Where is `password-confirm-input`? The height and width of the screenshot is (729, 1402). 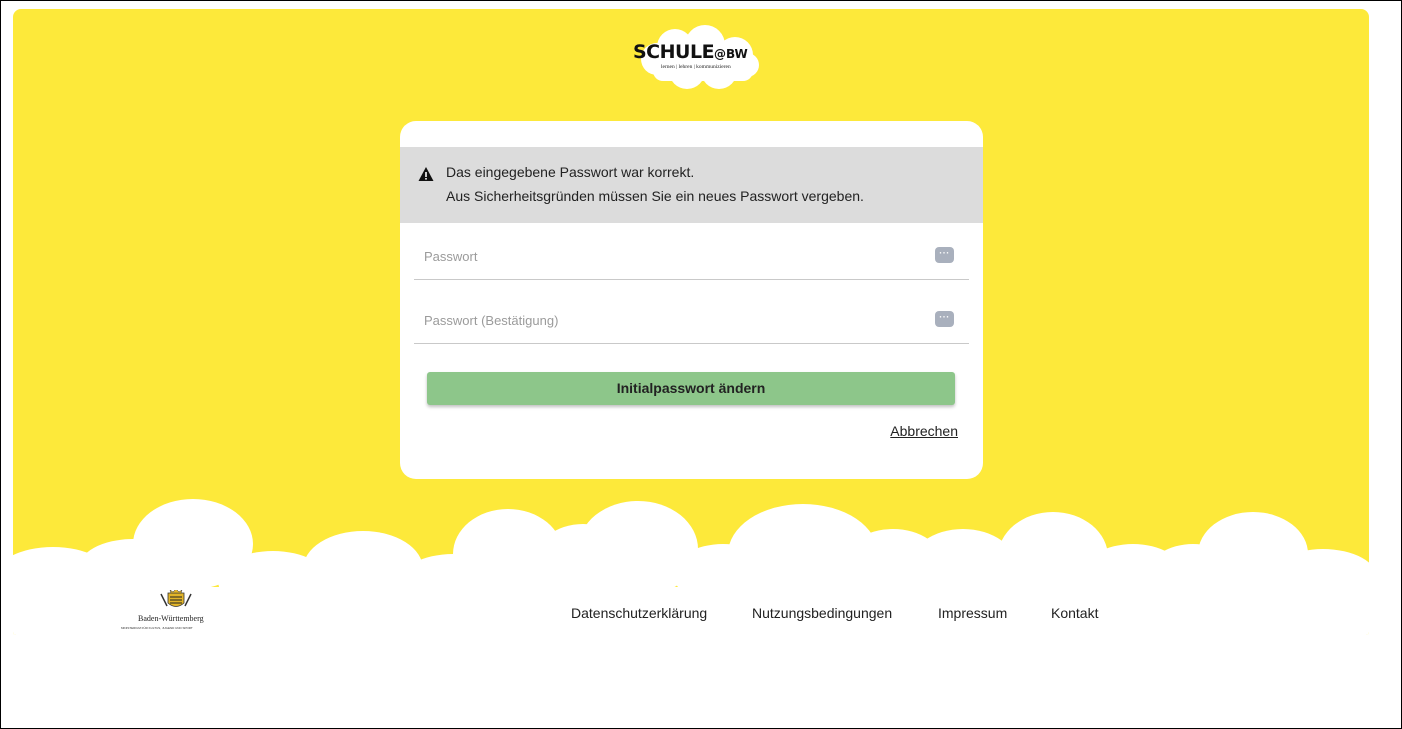
password-confirm-input is located at coordinates (669, 320).